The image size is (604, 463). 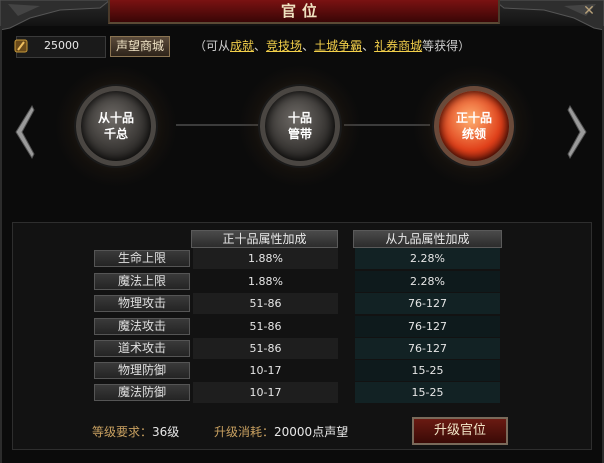 What do you see at coordinates (142, 326) in the screenshot?
I see `attr-label: 魔法攻击` at bounding box center [142, 326].